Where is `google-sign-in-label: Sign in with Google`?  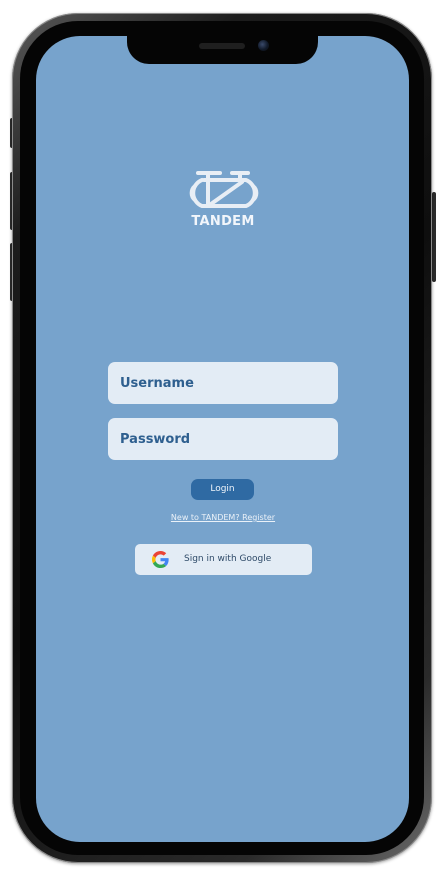
google-sign-in-label: Sign in with Google is located at coordinates (228, 559).